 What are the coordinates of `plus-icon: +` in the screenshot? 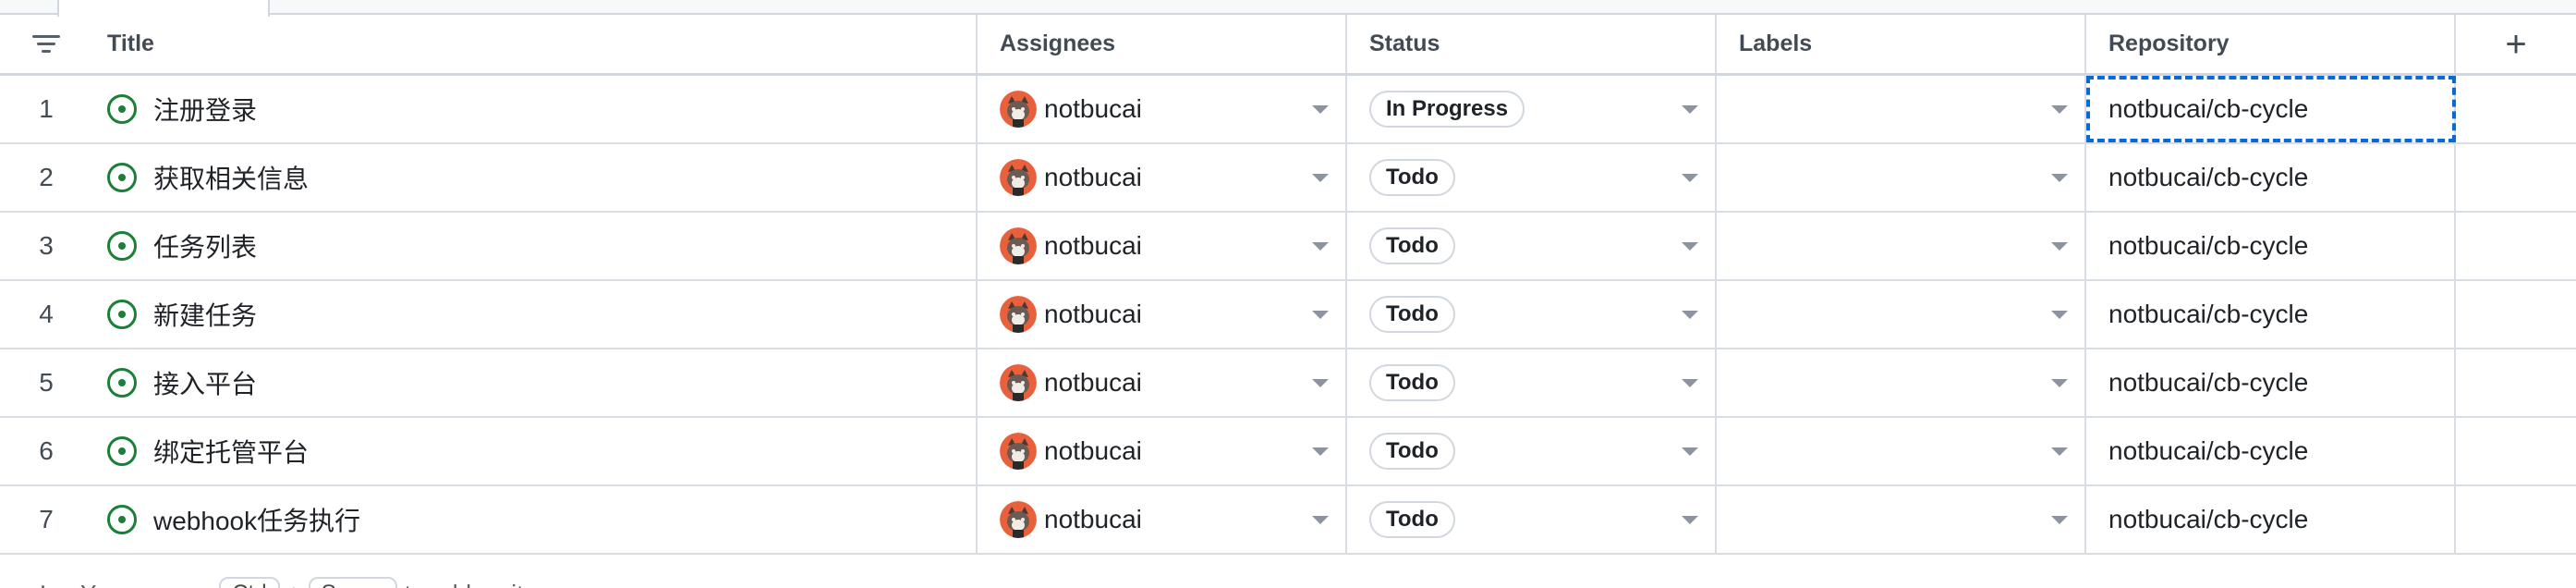 It's located at (2516, 44).